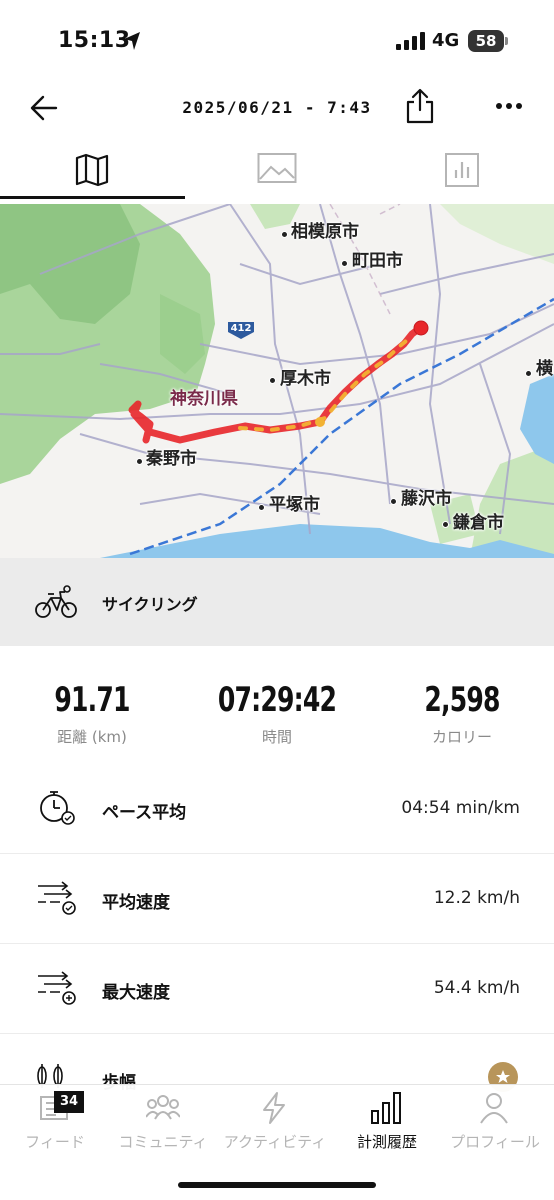  Describe the element at coordinates (544, 369) in the screenshot. I see `map-label-yokohama: 横` at that location.